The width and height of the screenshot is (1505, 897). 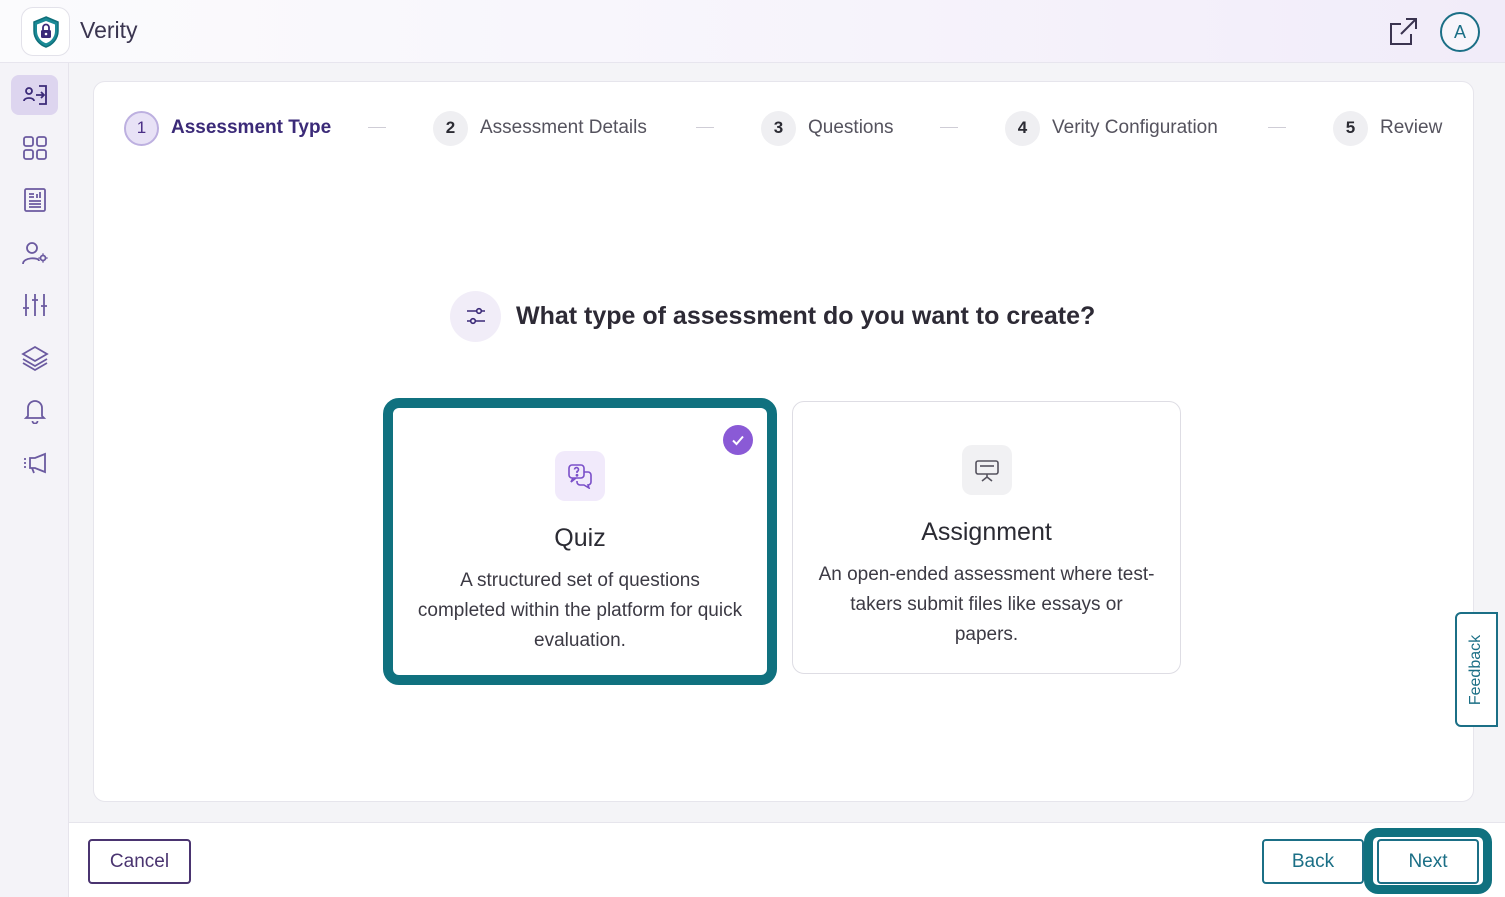 I want to click on quiz-chat-icon, so click(x=580, y=476).